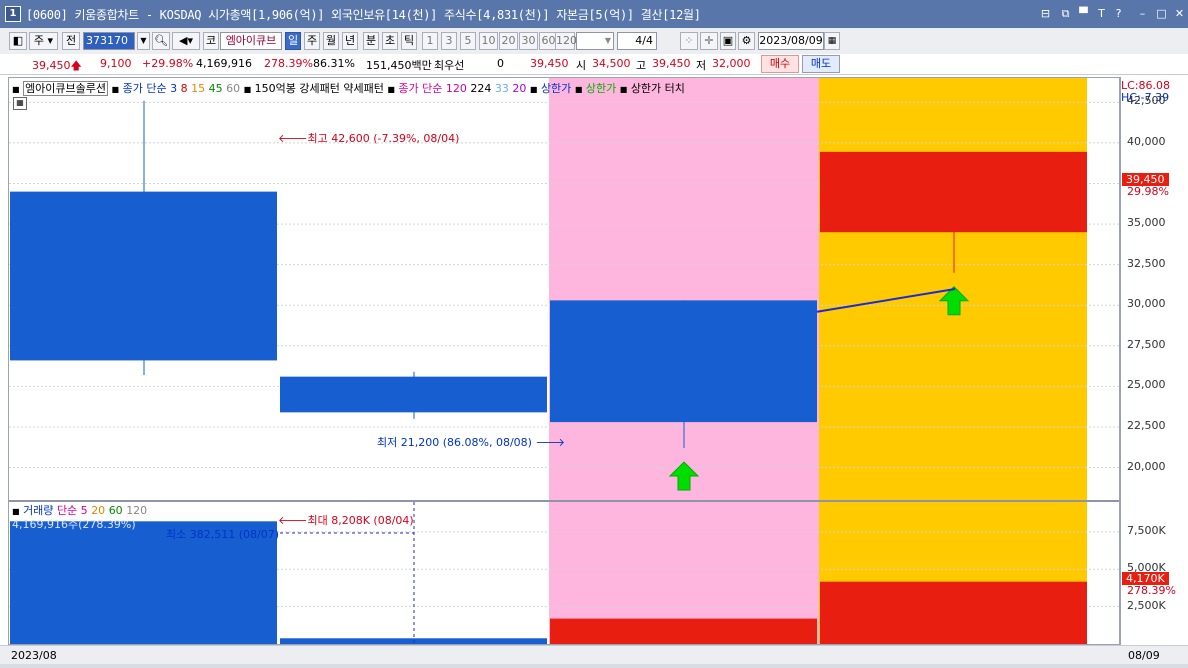 This screenshot has height=668, width=1188. Describe the element at coordinates (728, 41) in the screenshot. I see `save-icon: ▣` at that location.